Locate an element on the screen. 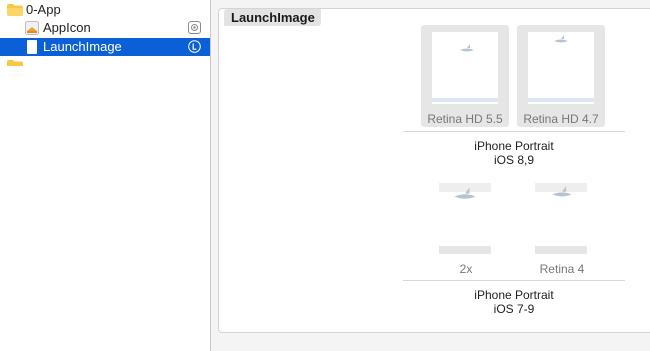 This screenshot has width=650, height=351. navigator-item-launchimage: LaunchImage is located at coordinates (105, 47).